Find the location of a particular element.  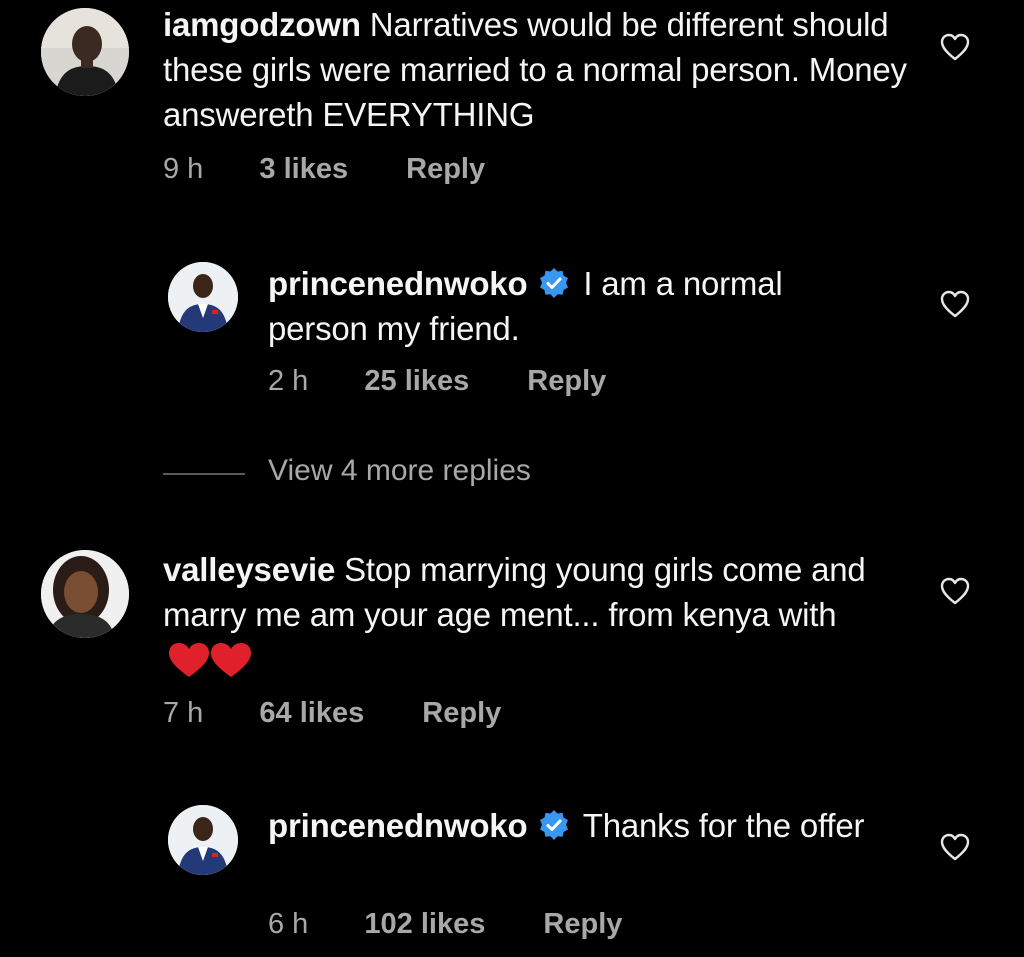

red-heart-emoji is located at coordinates (210, 660).